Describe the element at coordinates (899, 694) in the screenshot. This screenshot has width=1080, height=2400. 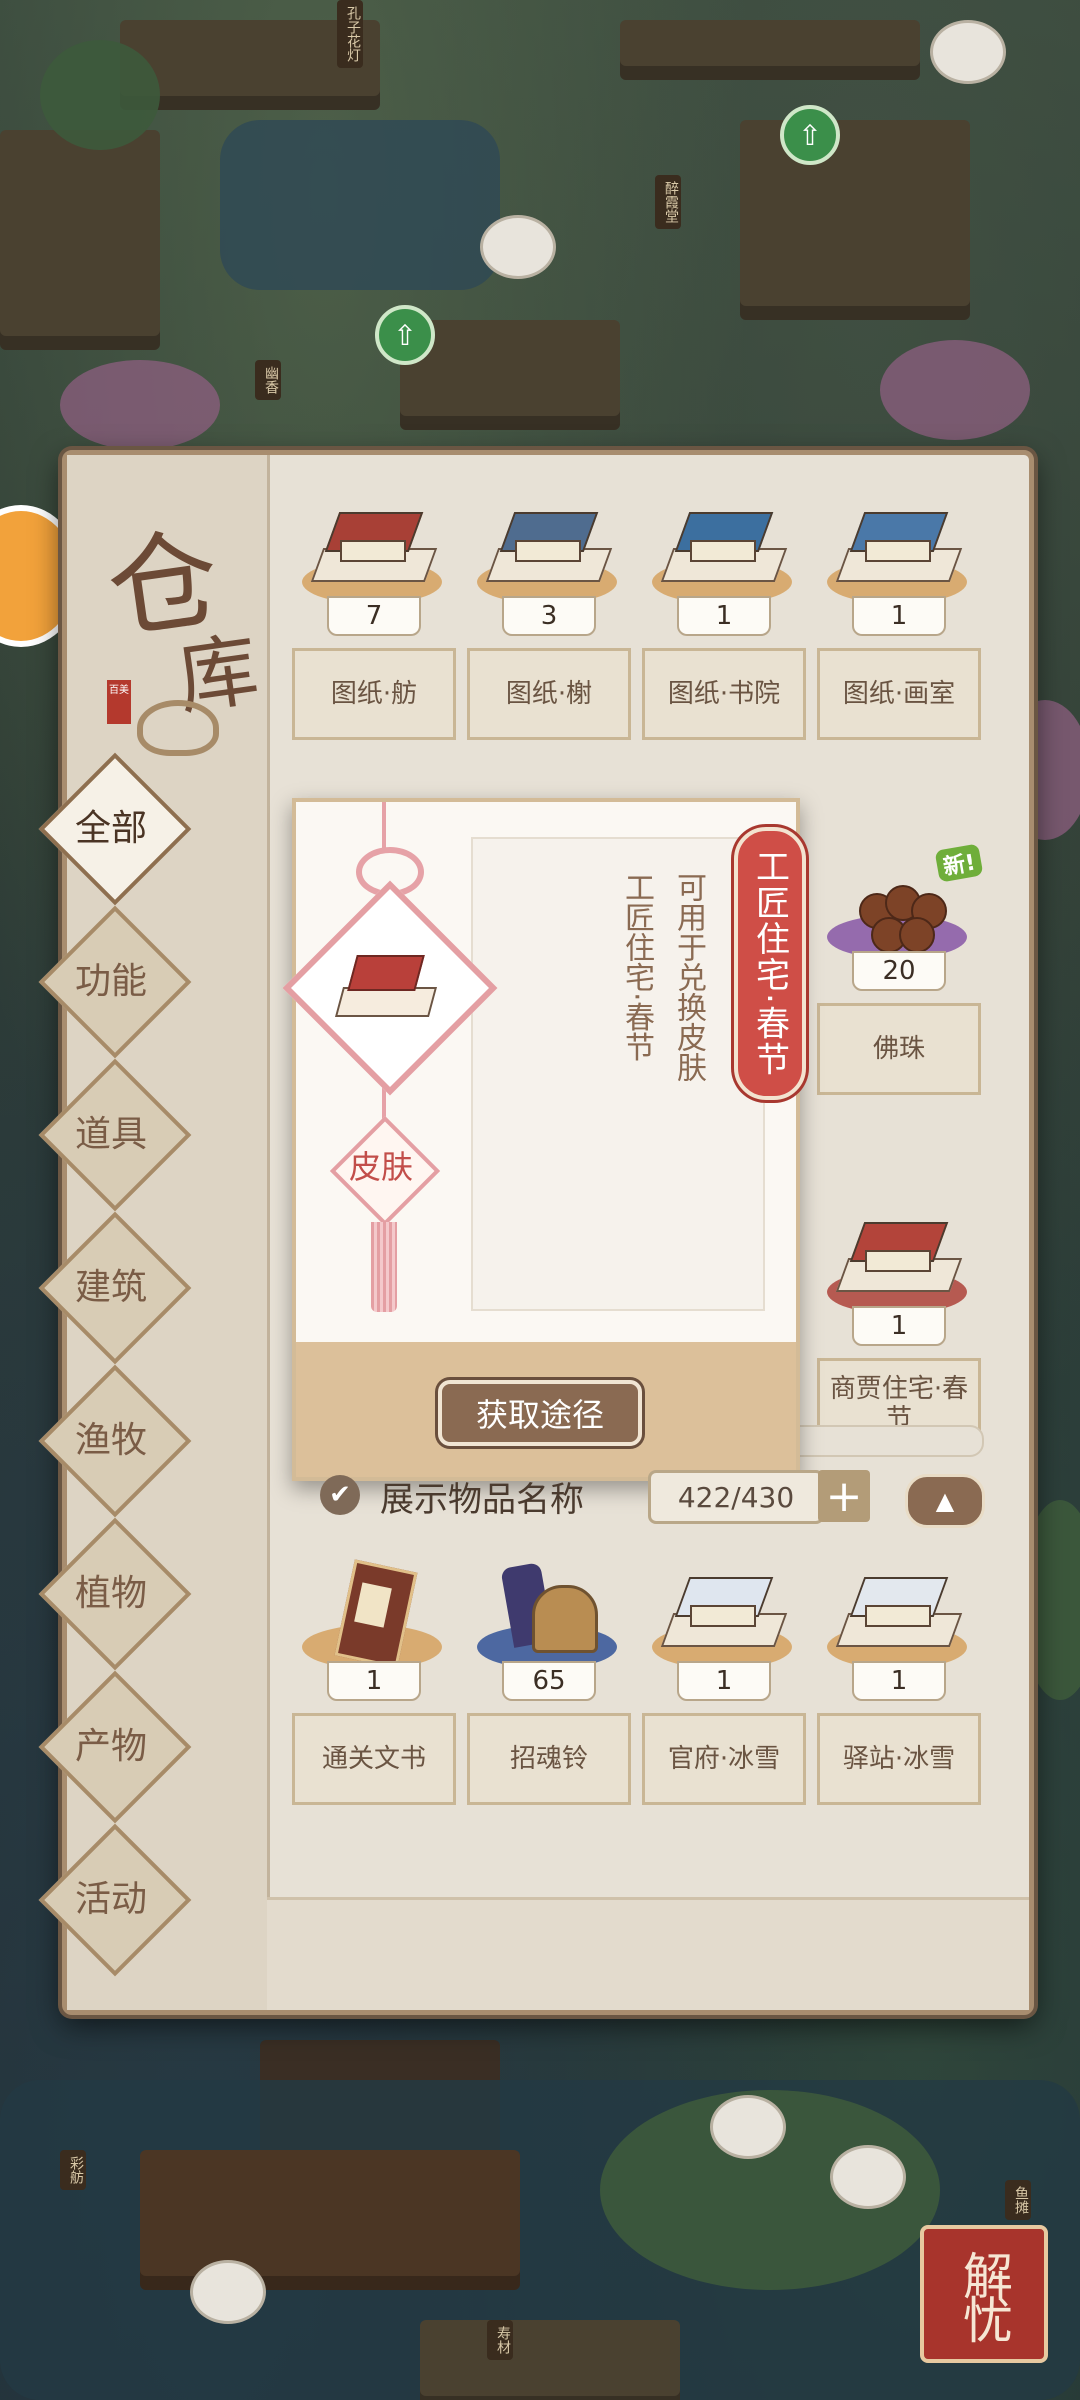
I see `item-name: 图纸·画室` at that location.